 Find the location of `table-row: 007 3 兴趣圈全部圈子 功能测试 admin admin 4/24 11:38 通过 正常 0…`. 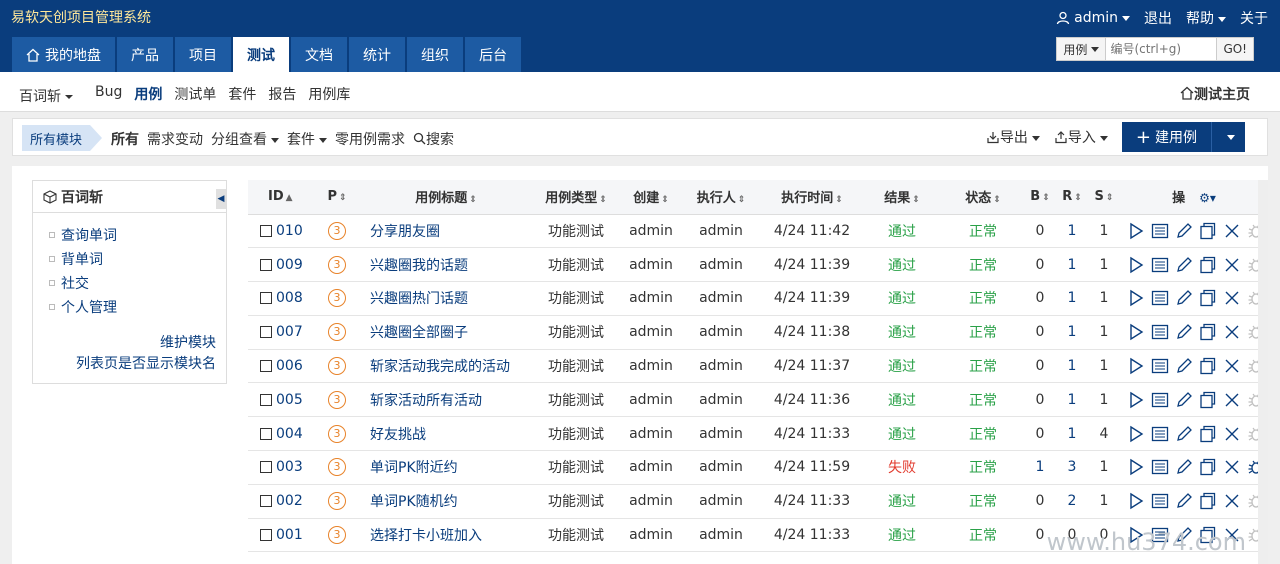

table-row: 007 3 兴趣圈全部圈子 功能测试 admin admin 4/24 11:38 通过 正常 0… is located at coordinates (758, 332).